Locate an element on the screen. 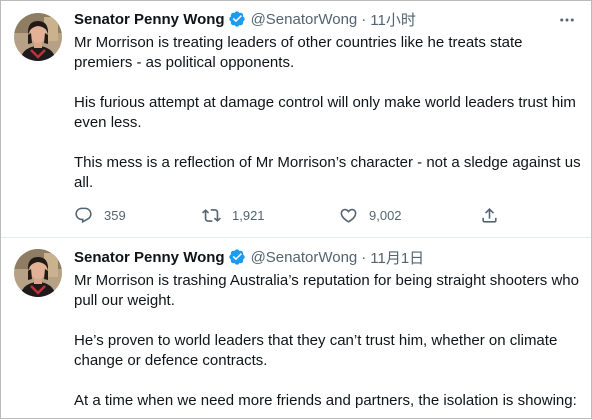  retweet-icon is located at coordinates (211, 215).